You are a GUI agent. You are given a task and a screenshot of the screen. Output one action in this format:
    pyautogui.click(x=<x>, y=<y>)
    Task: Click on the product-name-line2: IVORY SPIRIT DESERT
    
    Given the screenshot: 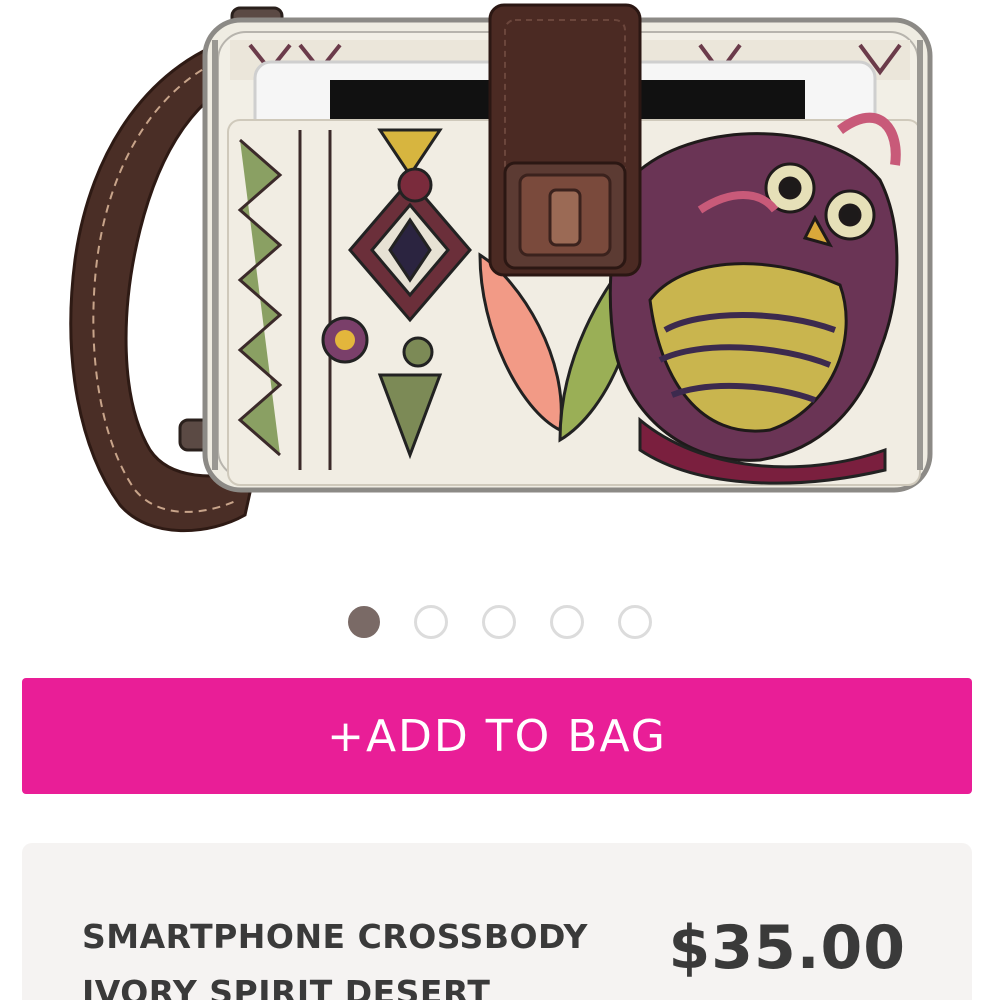 What is the action you would take?
    pyautogui.click(x=286, y=986)
    